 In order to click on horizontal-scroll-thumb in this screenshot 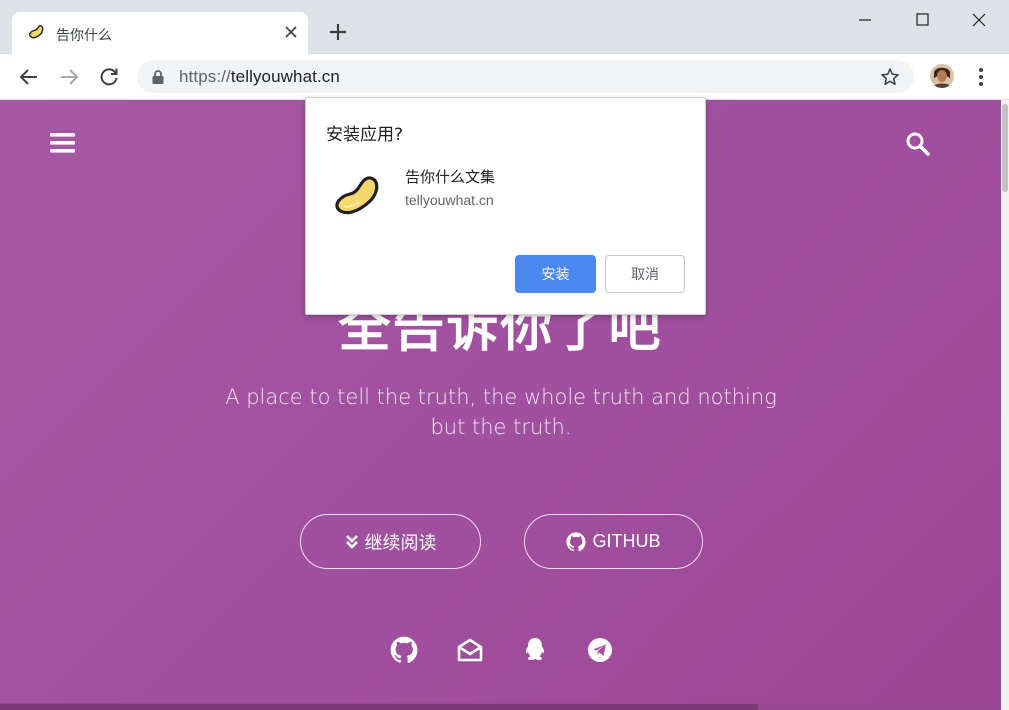, I will do `click(379, 707)`.